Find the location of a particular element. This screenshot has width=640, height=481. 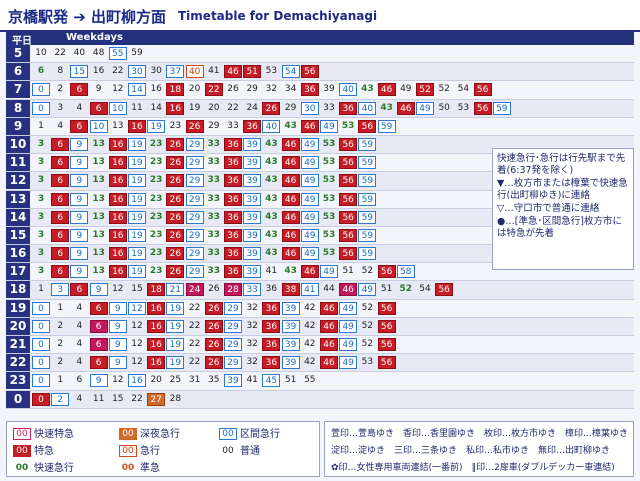

departure-minute: 44 is located at coordinates (329, 289).